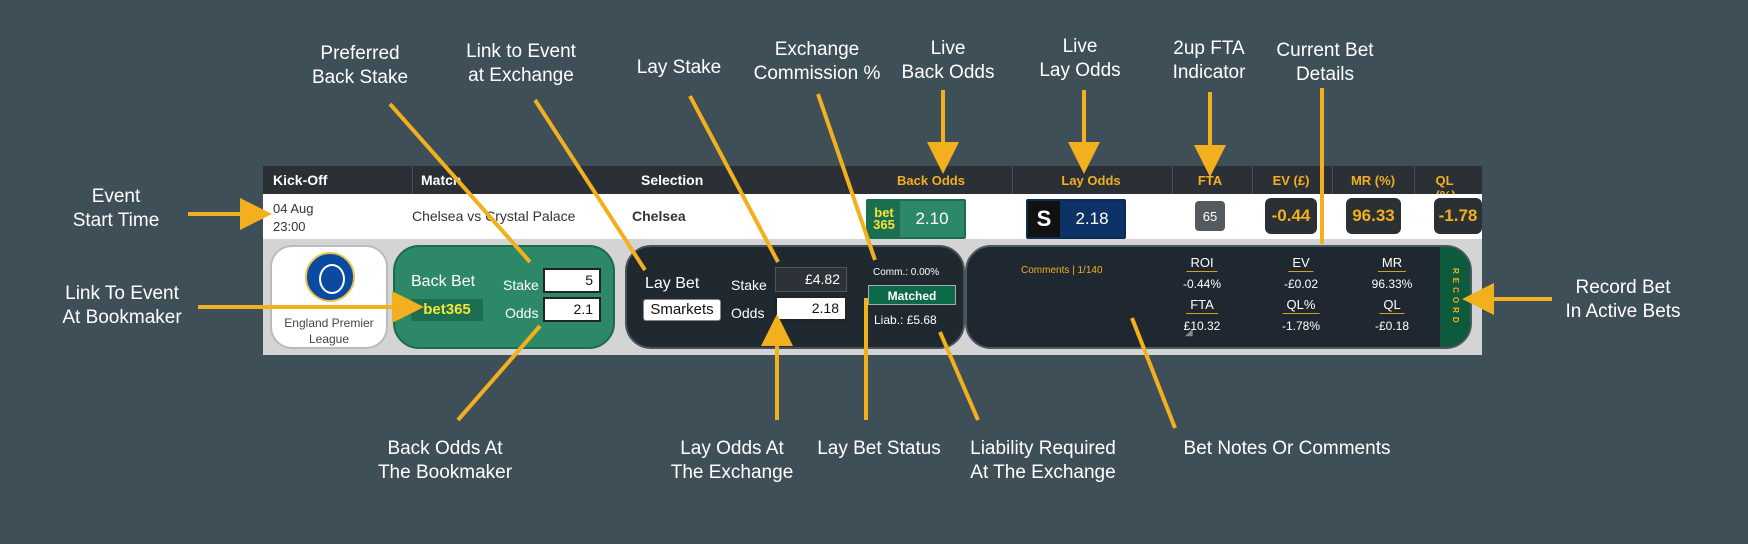  Describe the element at coordinates (521, 285) in the screenshot. I see `back-stake-label: Stake` at that location.